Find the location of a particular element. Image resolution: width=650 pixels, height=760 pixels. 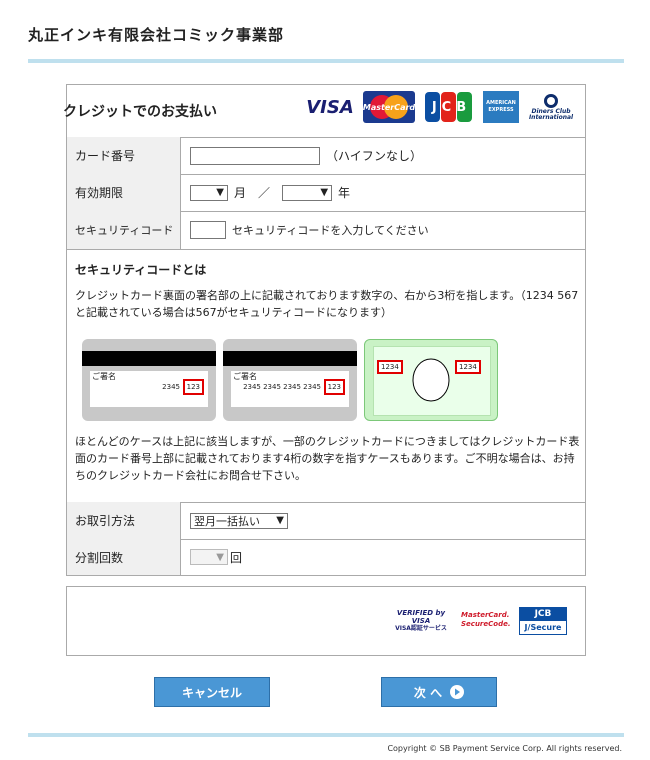

card-front-image: 1234 1234 is located at coordinates (431, 380).